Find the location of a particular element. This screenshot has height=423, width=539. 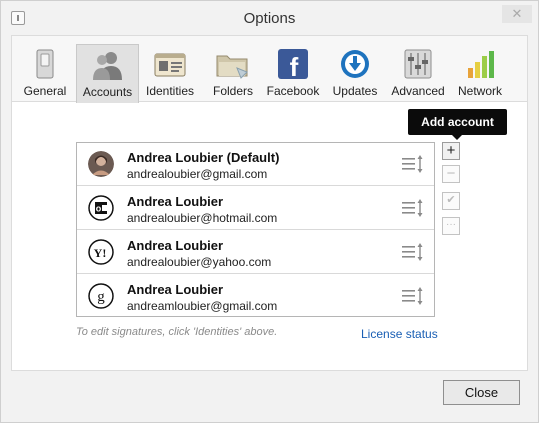

tab-label: Facebook is located at coordinates (293, 91).